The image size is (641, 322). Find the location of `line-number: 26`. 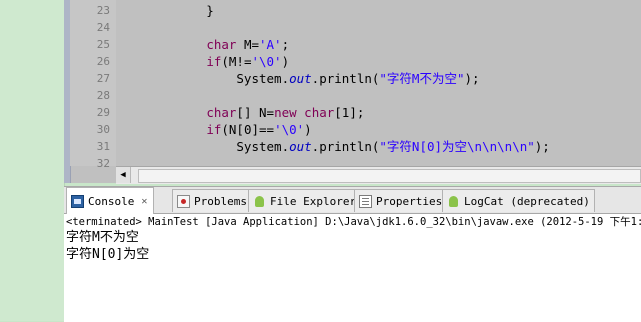

line-number: 26 is located at coordinates (103, 61).